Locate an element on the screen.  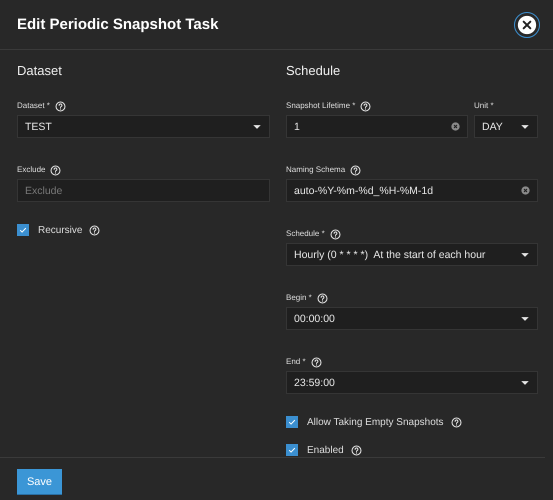
select-field: DAY is located at coordinates (506, 126).